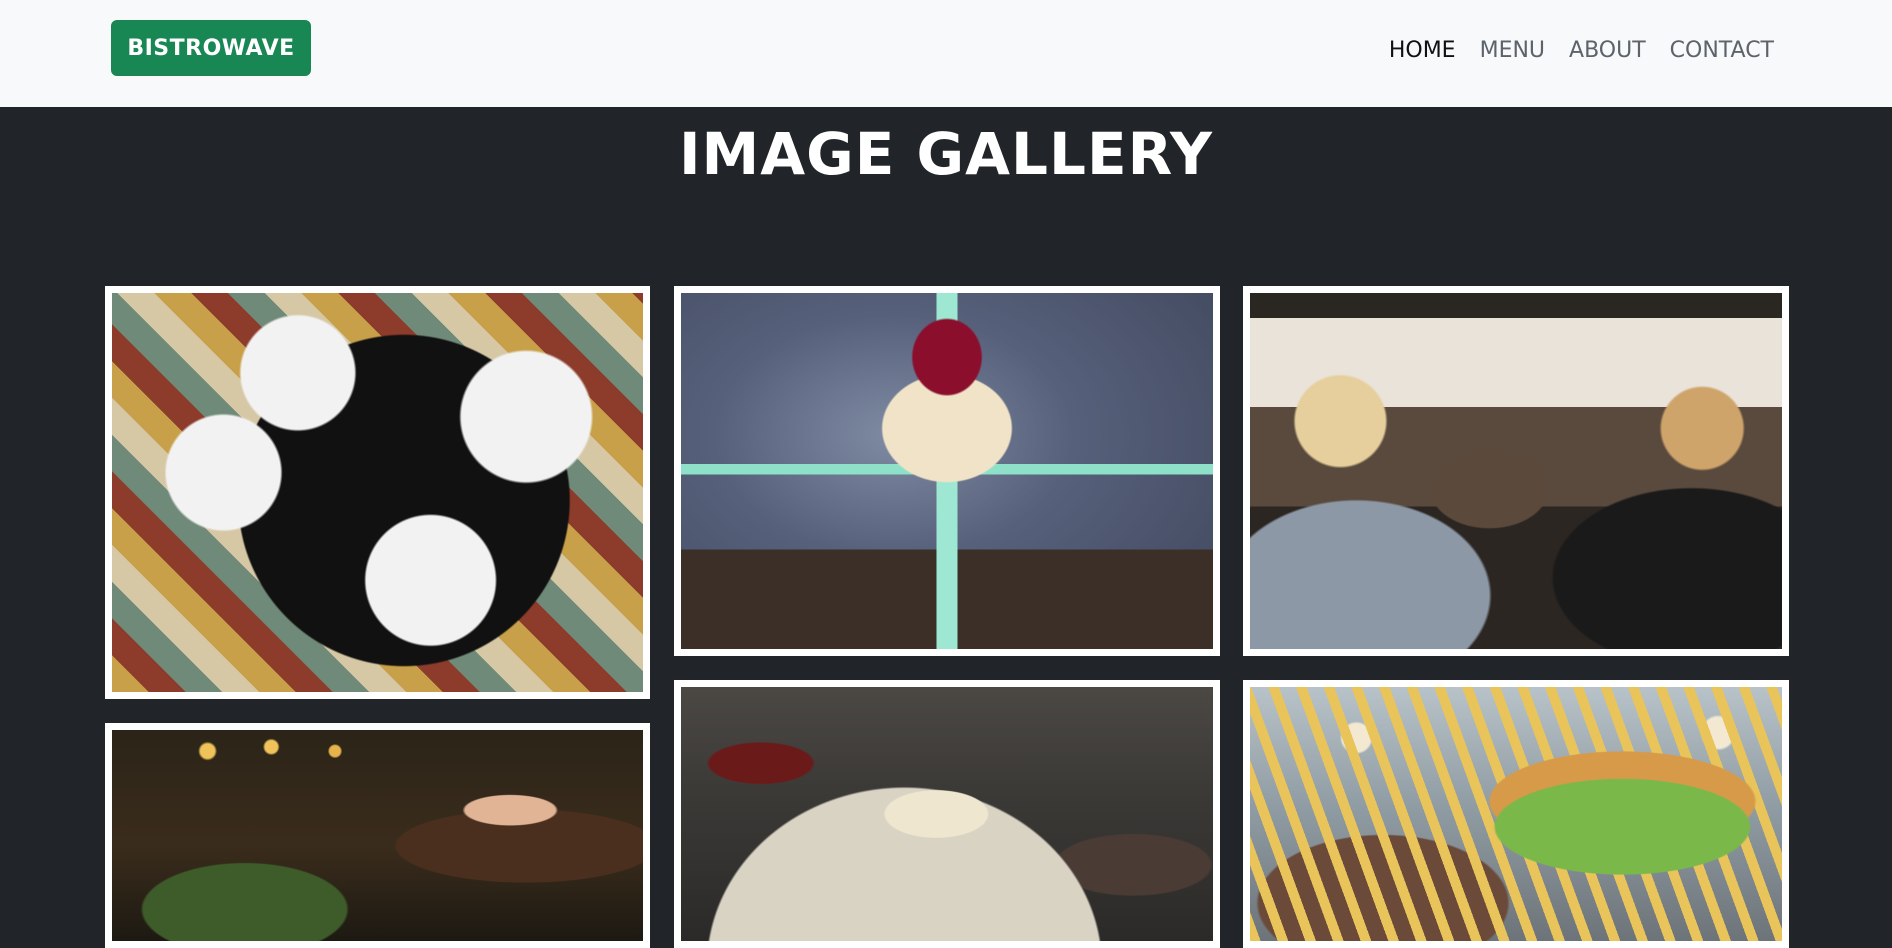 The image size is (1892, 948). I want to click on gallery-tile-flower-cake, so click(947, 471).